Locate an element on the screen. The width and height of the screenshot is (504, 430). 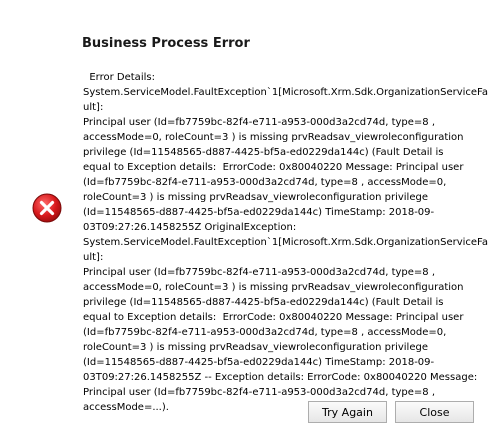
close-button: Close is located at coordinates (434, 412).